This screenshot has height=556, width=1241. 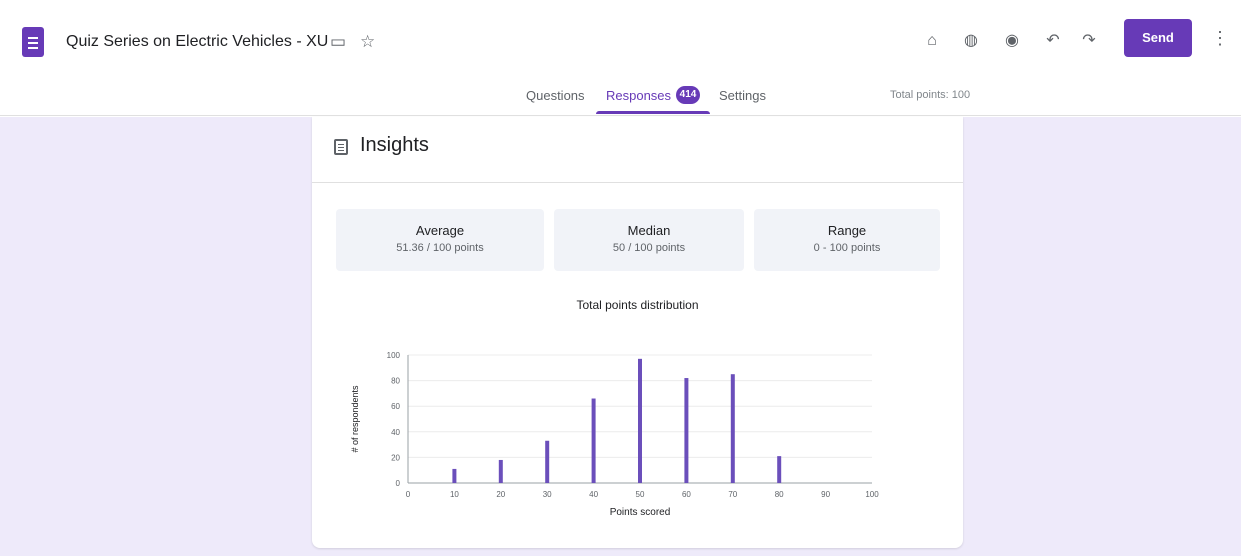 What do you see at coordinates (367, 42) in the screenshot?
I see `star-icon: ☆` at bounding box center [367, 42].